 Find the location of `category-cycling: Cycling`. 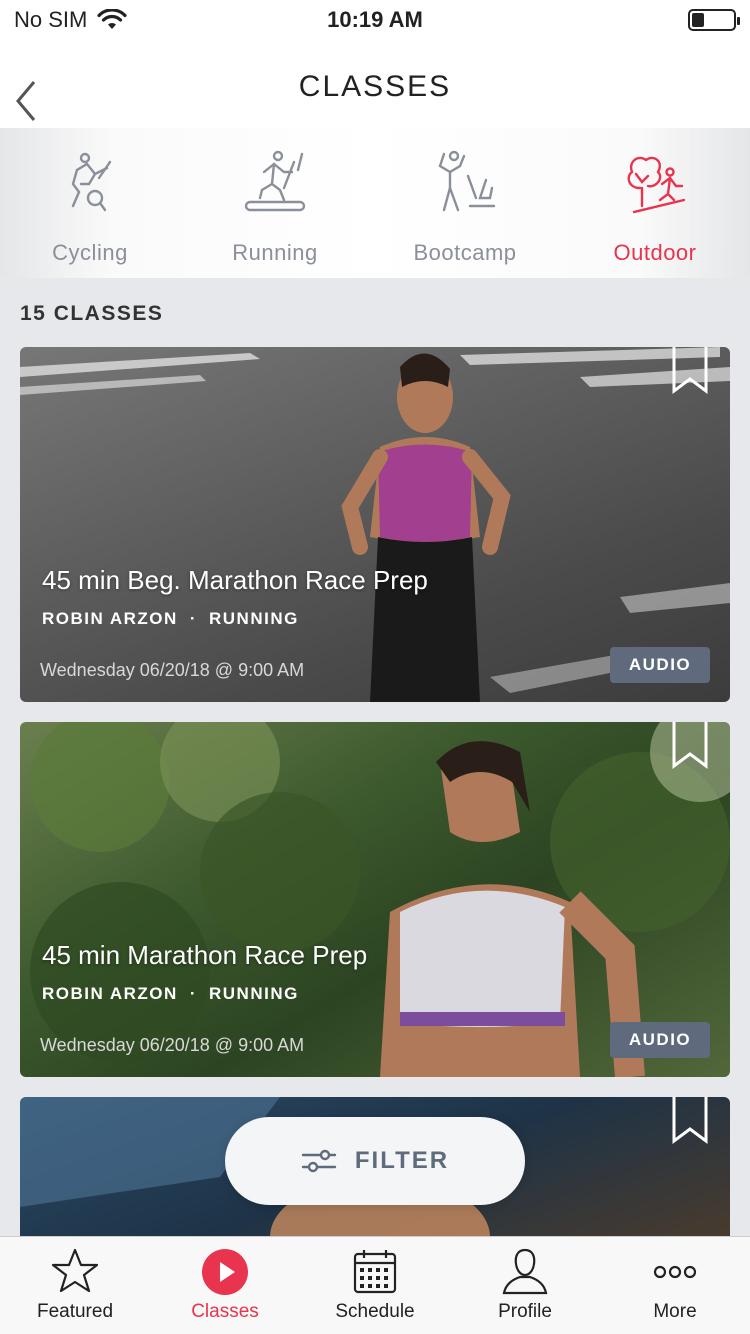

category-cycling: Cycling is located at coordinates (90, 203).